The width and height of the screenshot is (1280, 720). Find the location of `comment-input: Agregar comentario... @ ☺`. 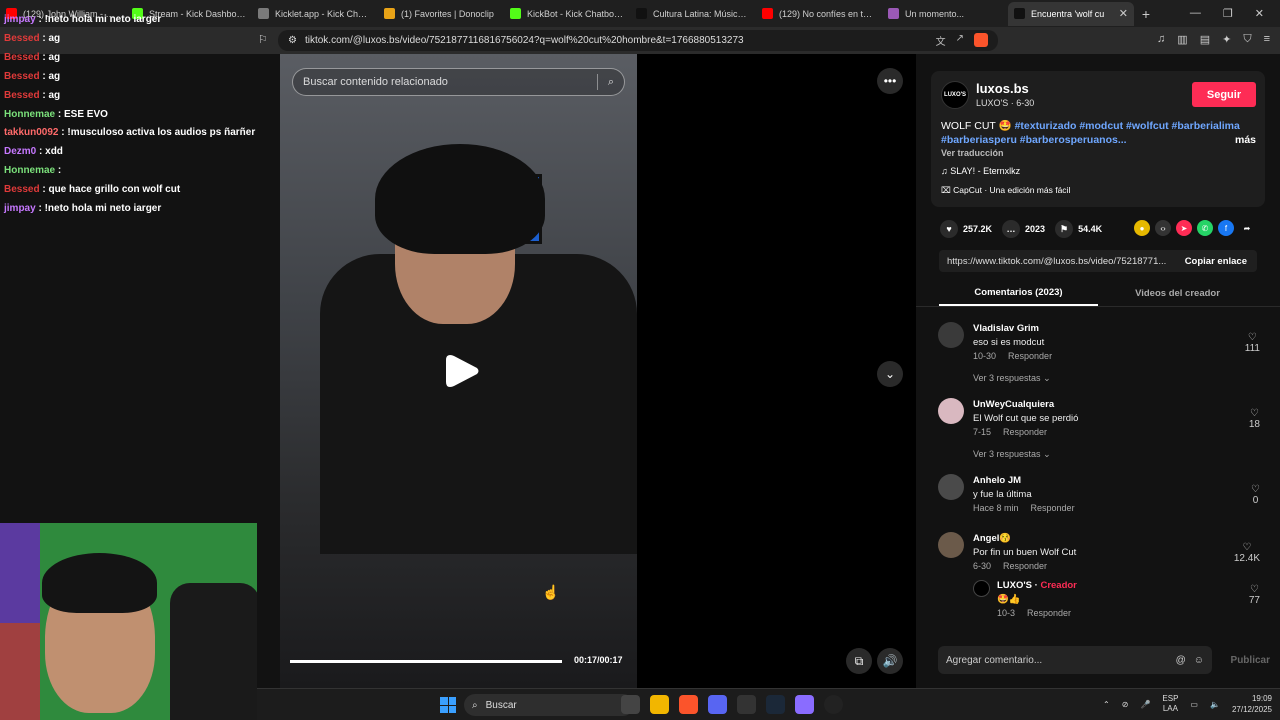

comment-input: Agregar comentario... @ ☺ is located at coordinates (1075, 660).